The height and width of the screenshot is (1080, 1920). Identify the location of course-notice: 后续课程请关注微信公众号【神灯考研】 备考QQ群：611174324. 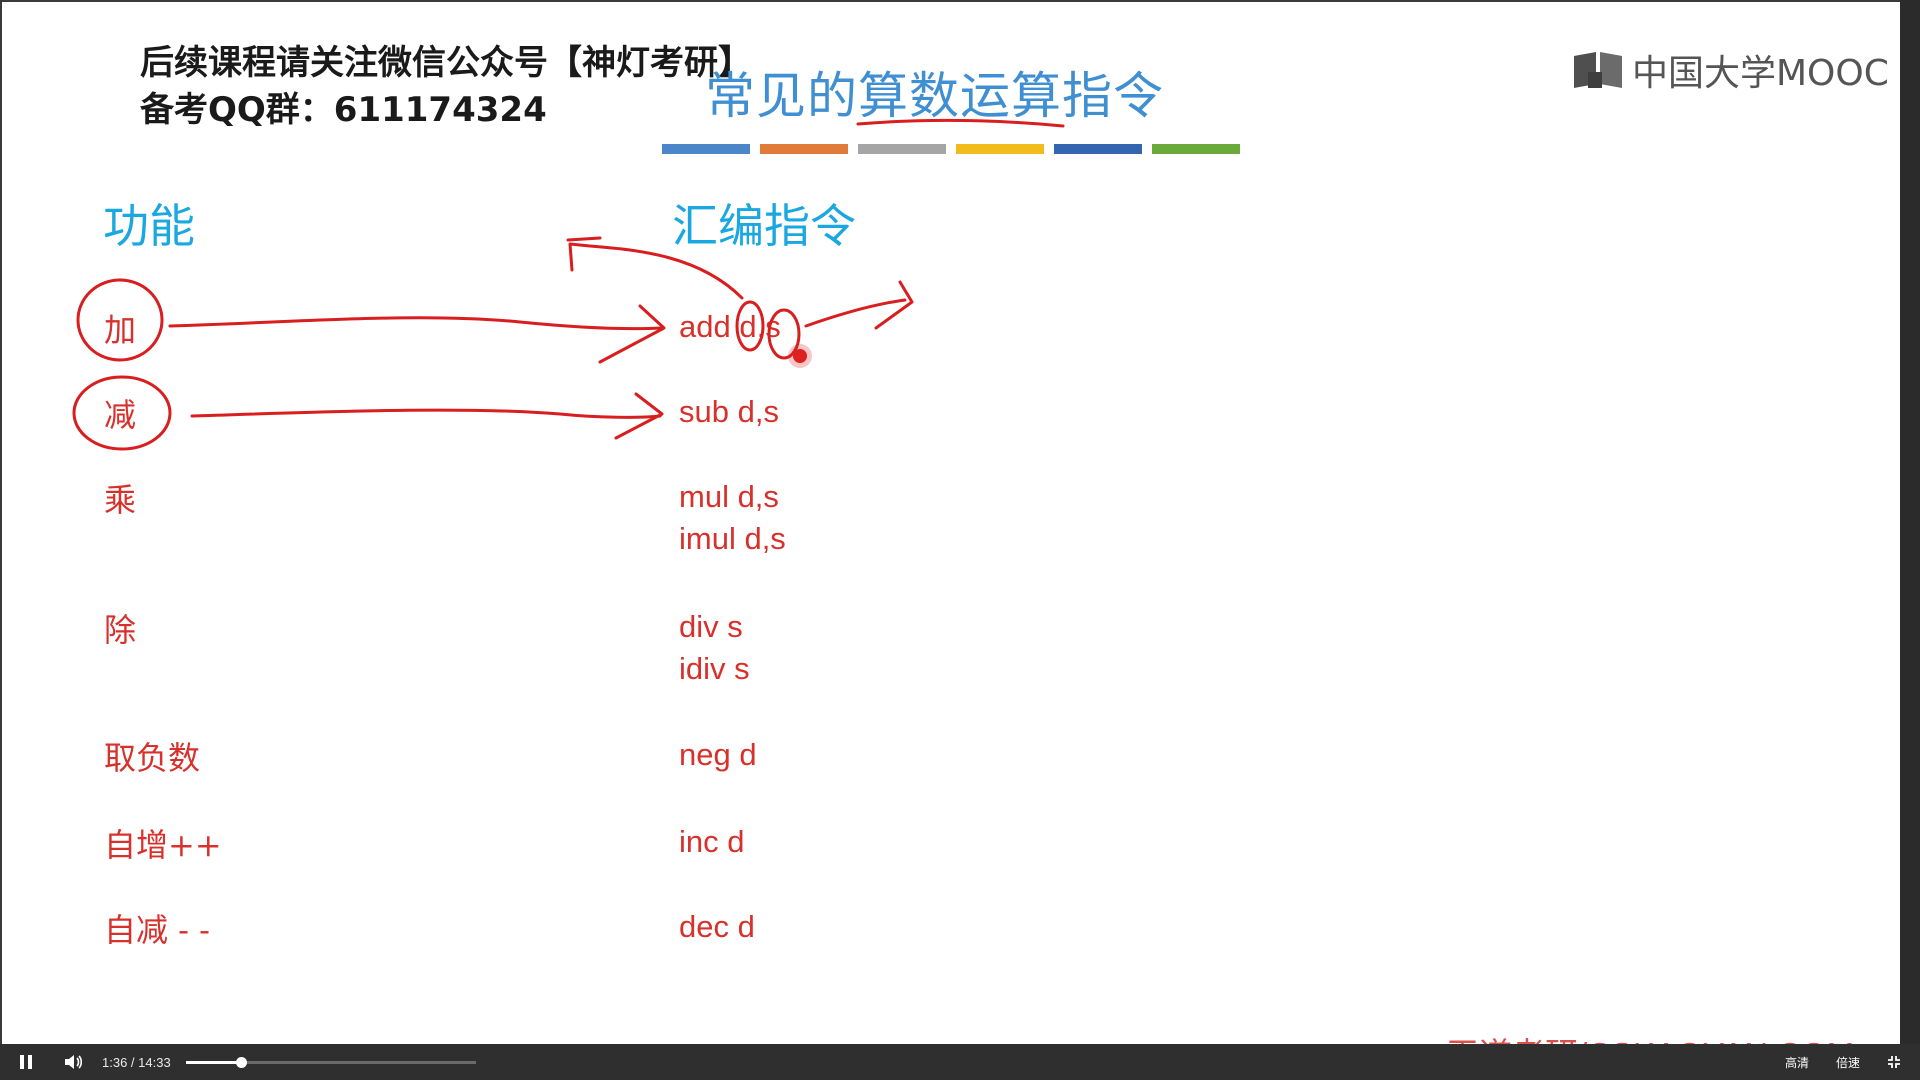
(446, 87).